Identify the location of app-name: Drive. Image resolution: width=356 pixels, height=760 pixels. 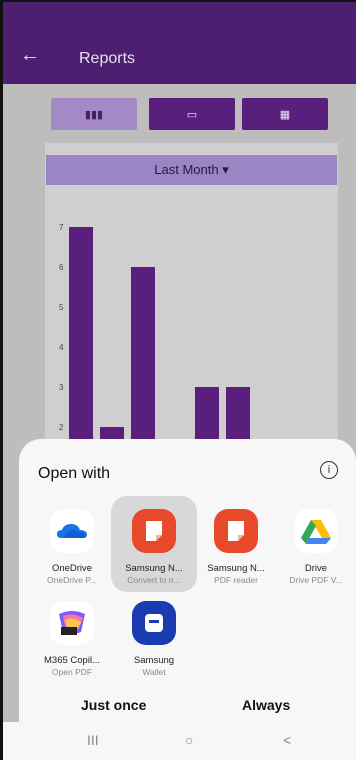
(316, 568).